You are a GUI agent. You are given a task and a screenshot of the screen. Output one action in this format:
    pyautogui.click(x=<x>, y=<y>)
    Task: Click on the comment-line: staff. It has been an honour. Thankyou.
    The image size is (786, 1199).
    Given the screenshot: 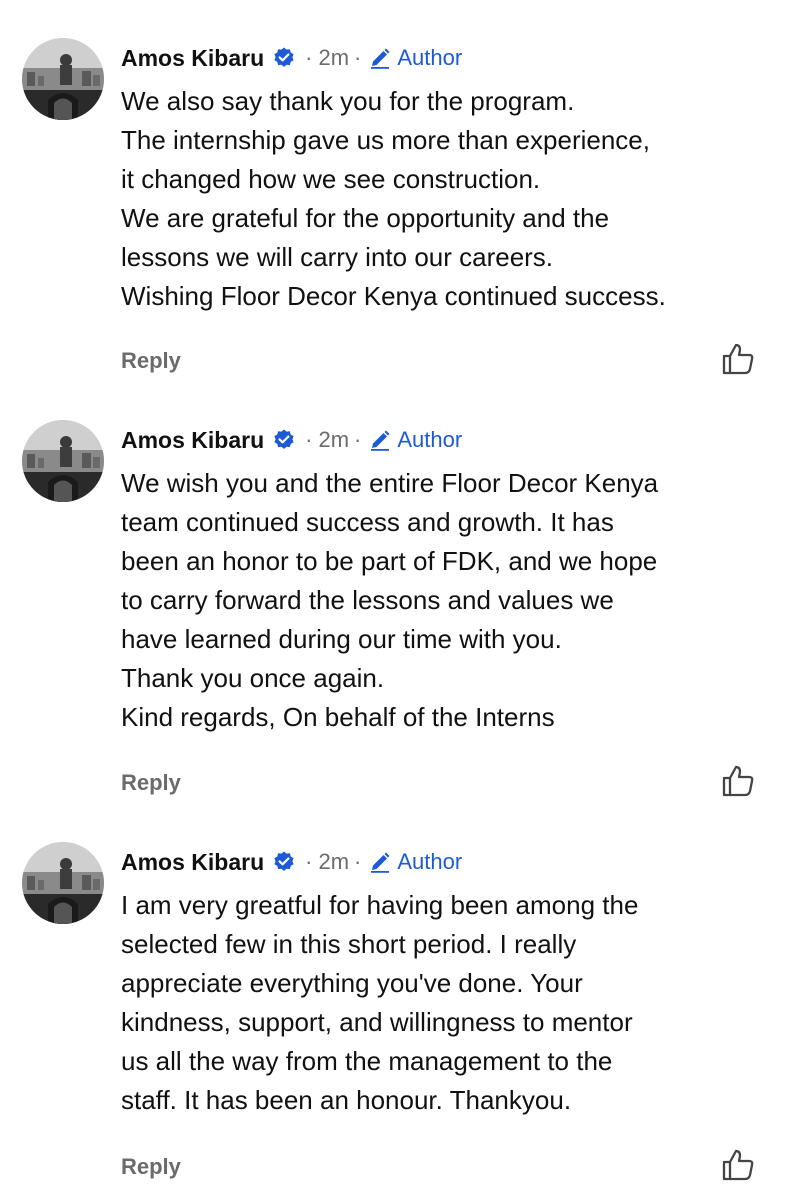 What is the action you would take?
    pyautogui.click(x=346, y=1100)
    